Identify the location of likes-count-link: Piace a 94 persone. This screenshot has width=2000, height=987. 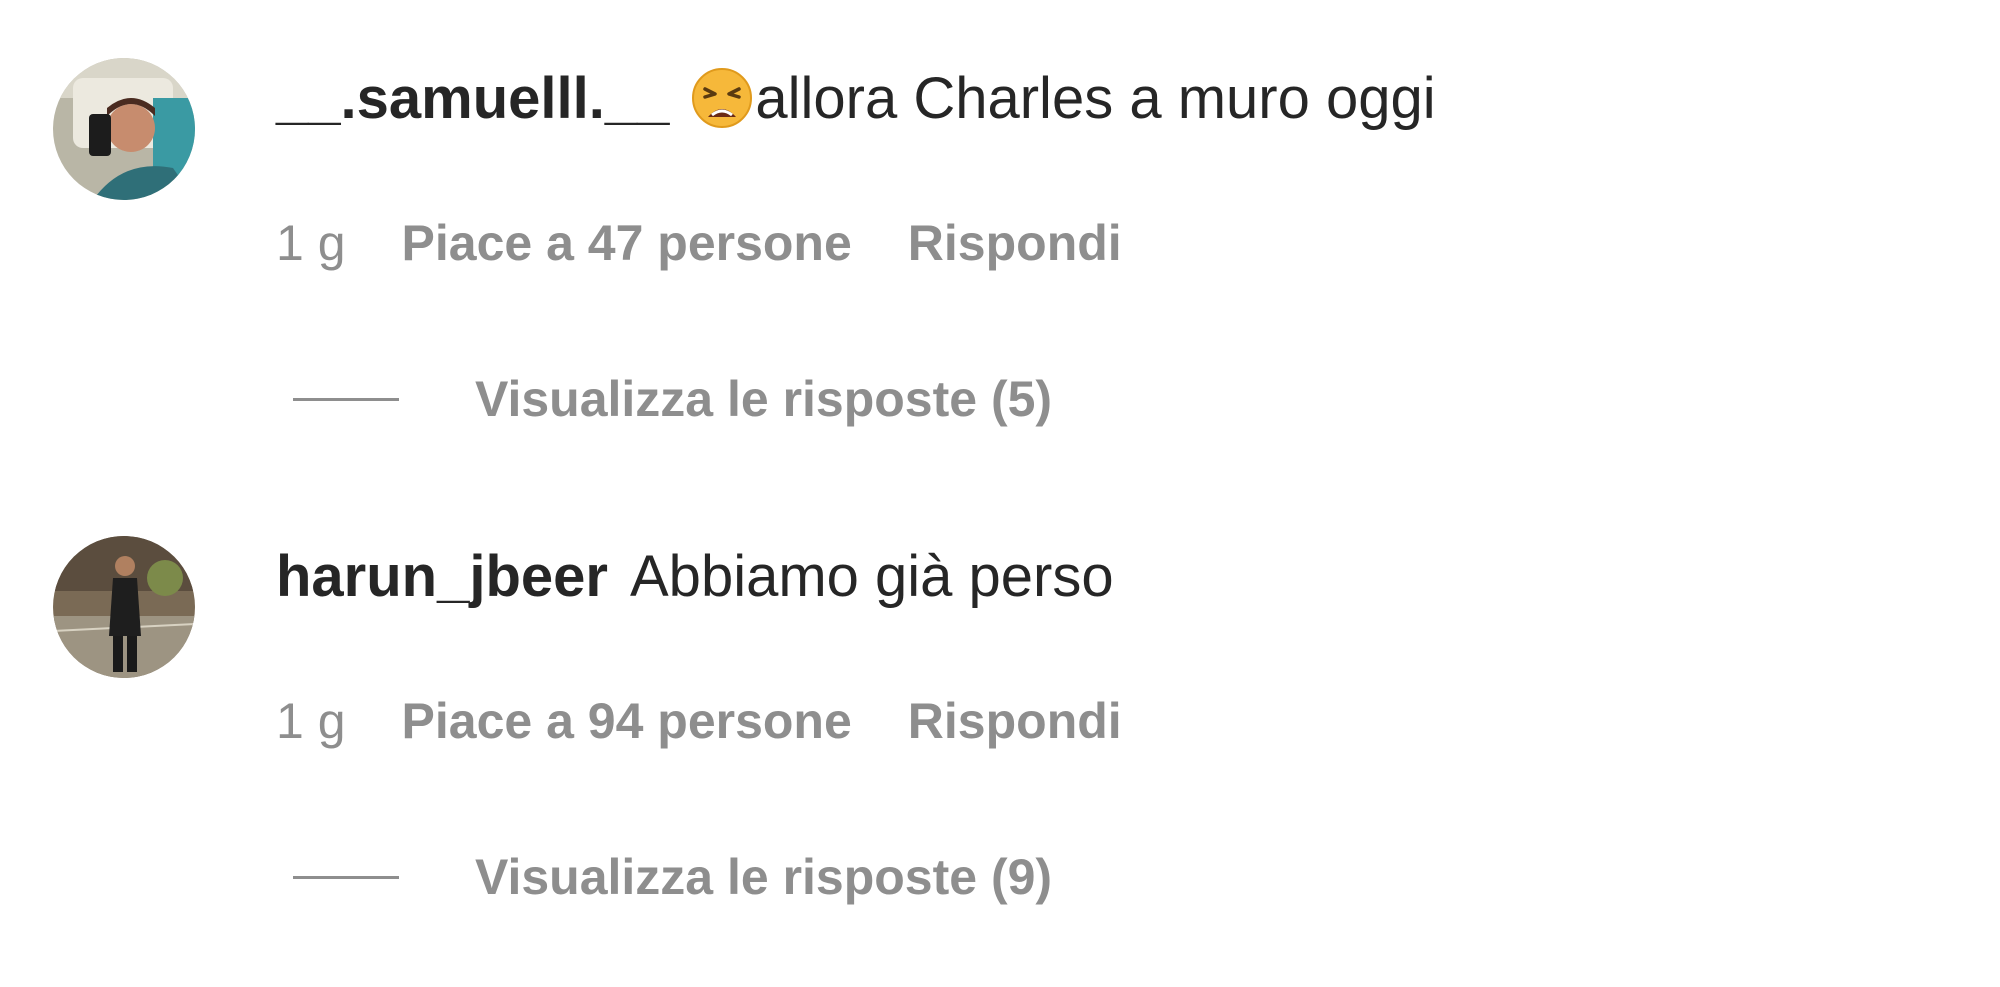
(627, 721).